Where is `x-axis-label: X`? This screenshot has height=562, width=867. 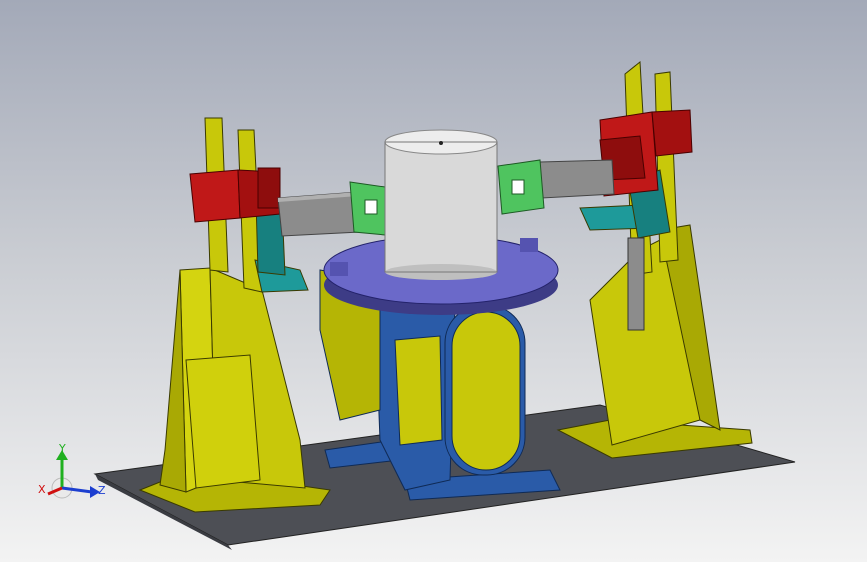 x-axis-label: X is located at coordinates (42, 489).